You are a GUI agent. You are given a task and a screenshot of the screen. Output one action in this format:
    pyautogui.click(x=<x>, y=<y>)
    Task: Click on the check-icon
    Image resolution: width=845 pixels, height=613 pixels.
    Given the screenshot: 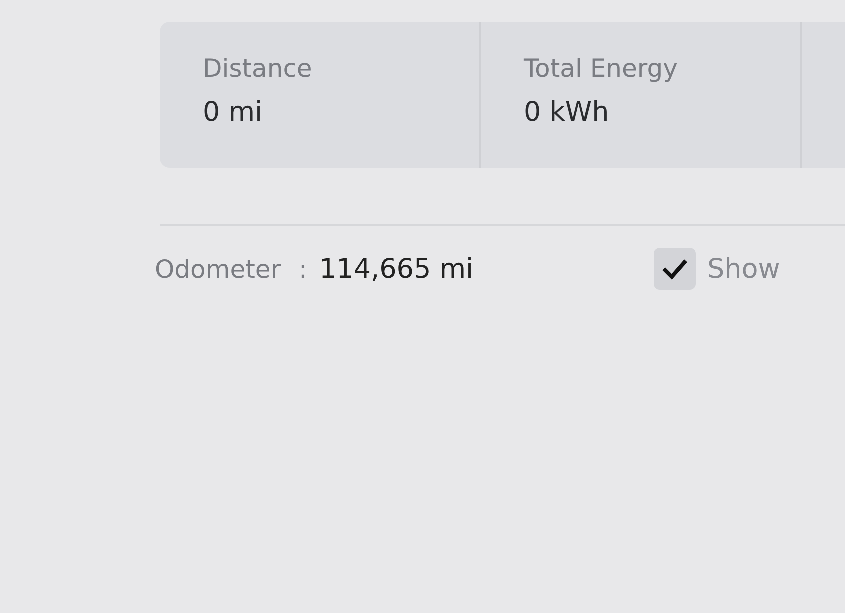 What is the action you would take?
    pyautogui.click(x=674, y=269)
    